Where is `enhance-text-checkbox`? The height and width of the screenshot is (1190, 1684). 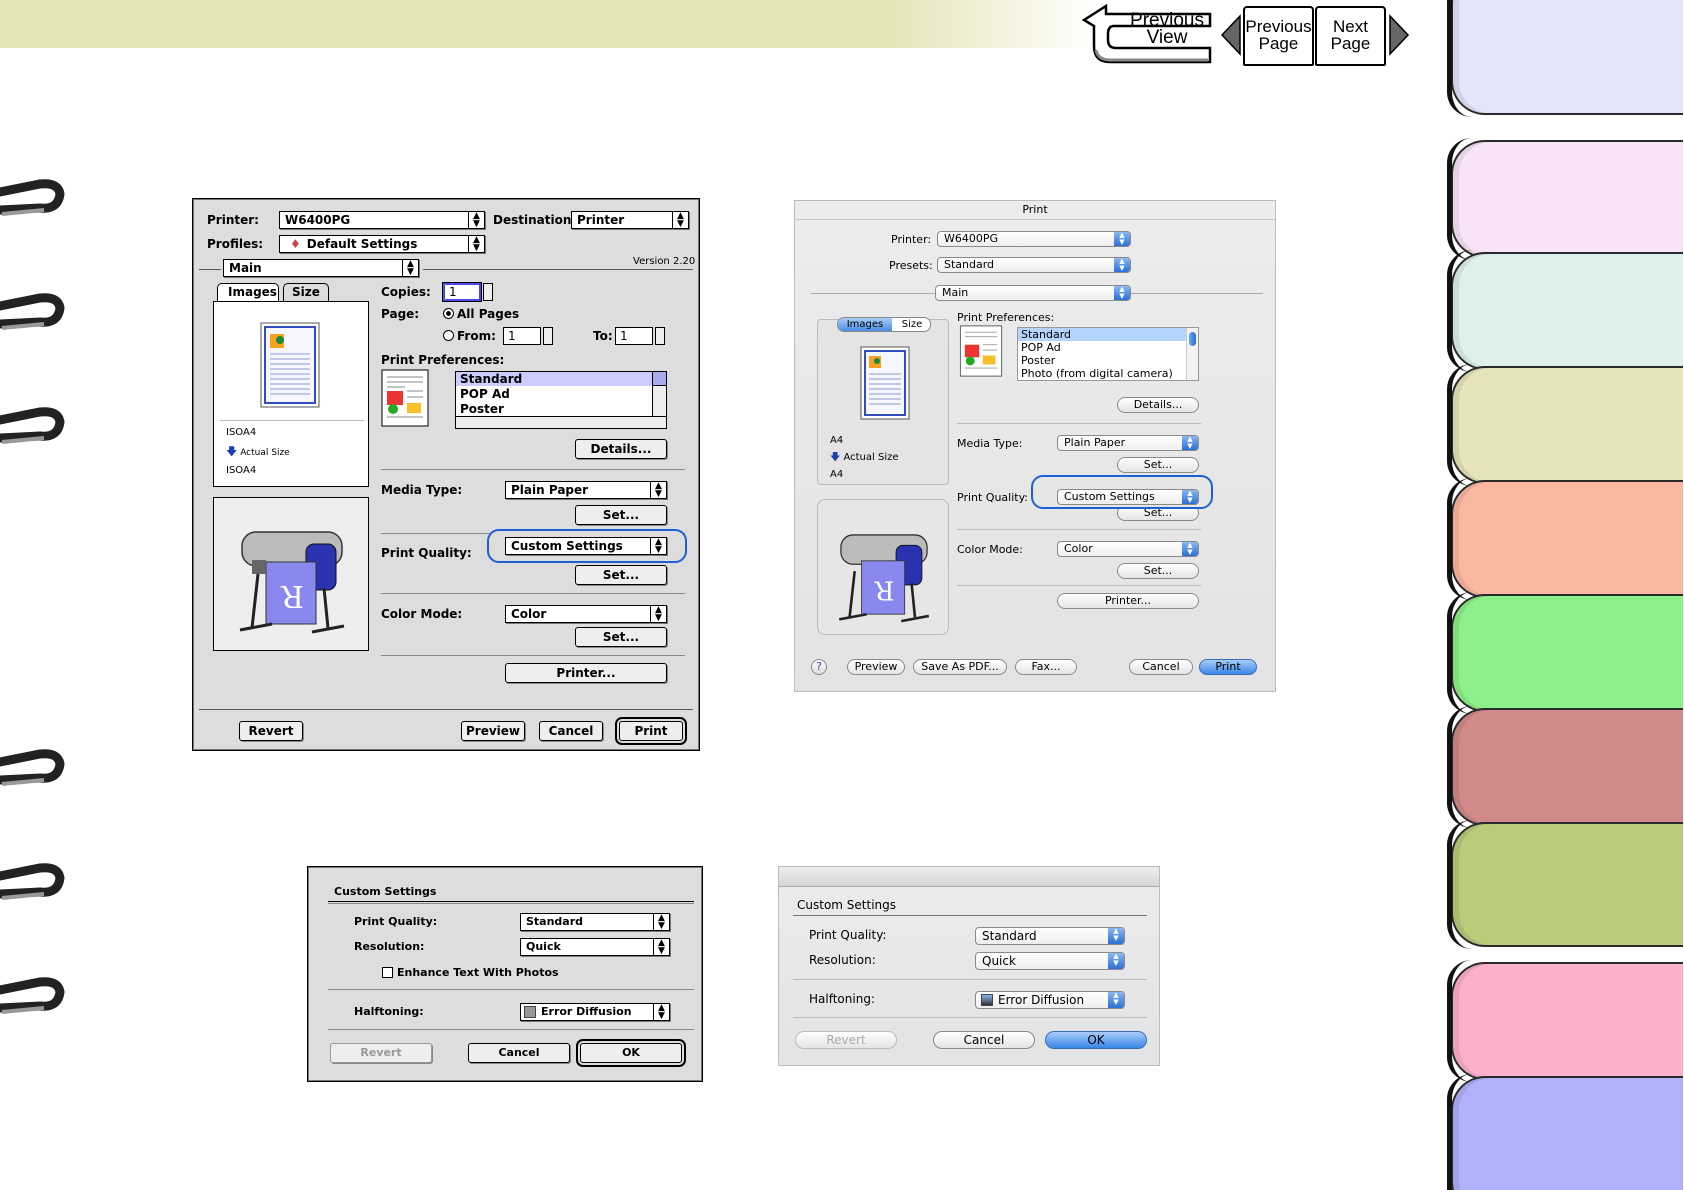 enhance-text-checkbox is located at coordinates (387, 972).